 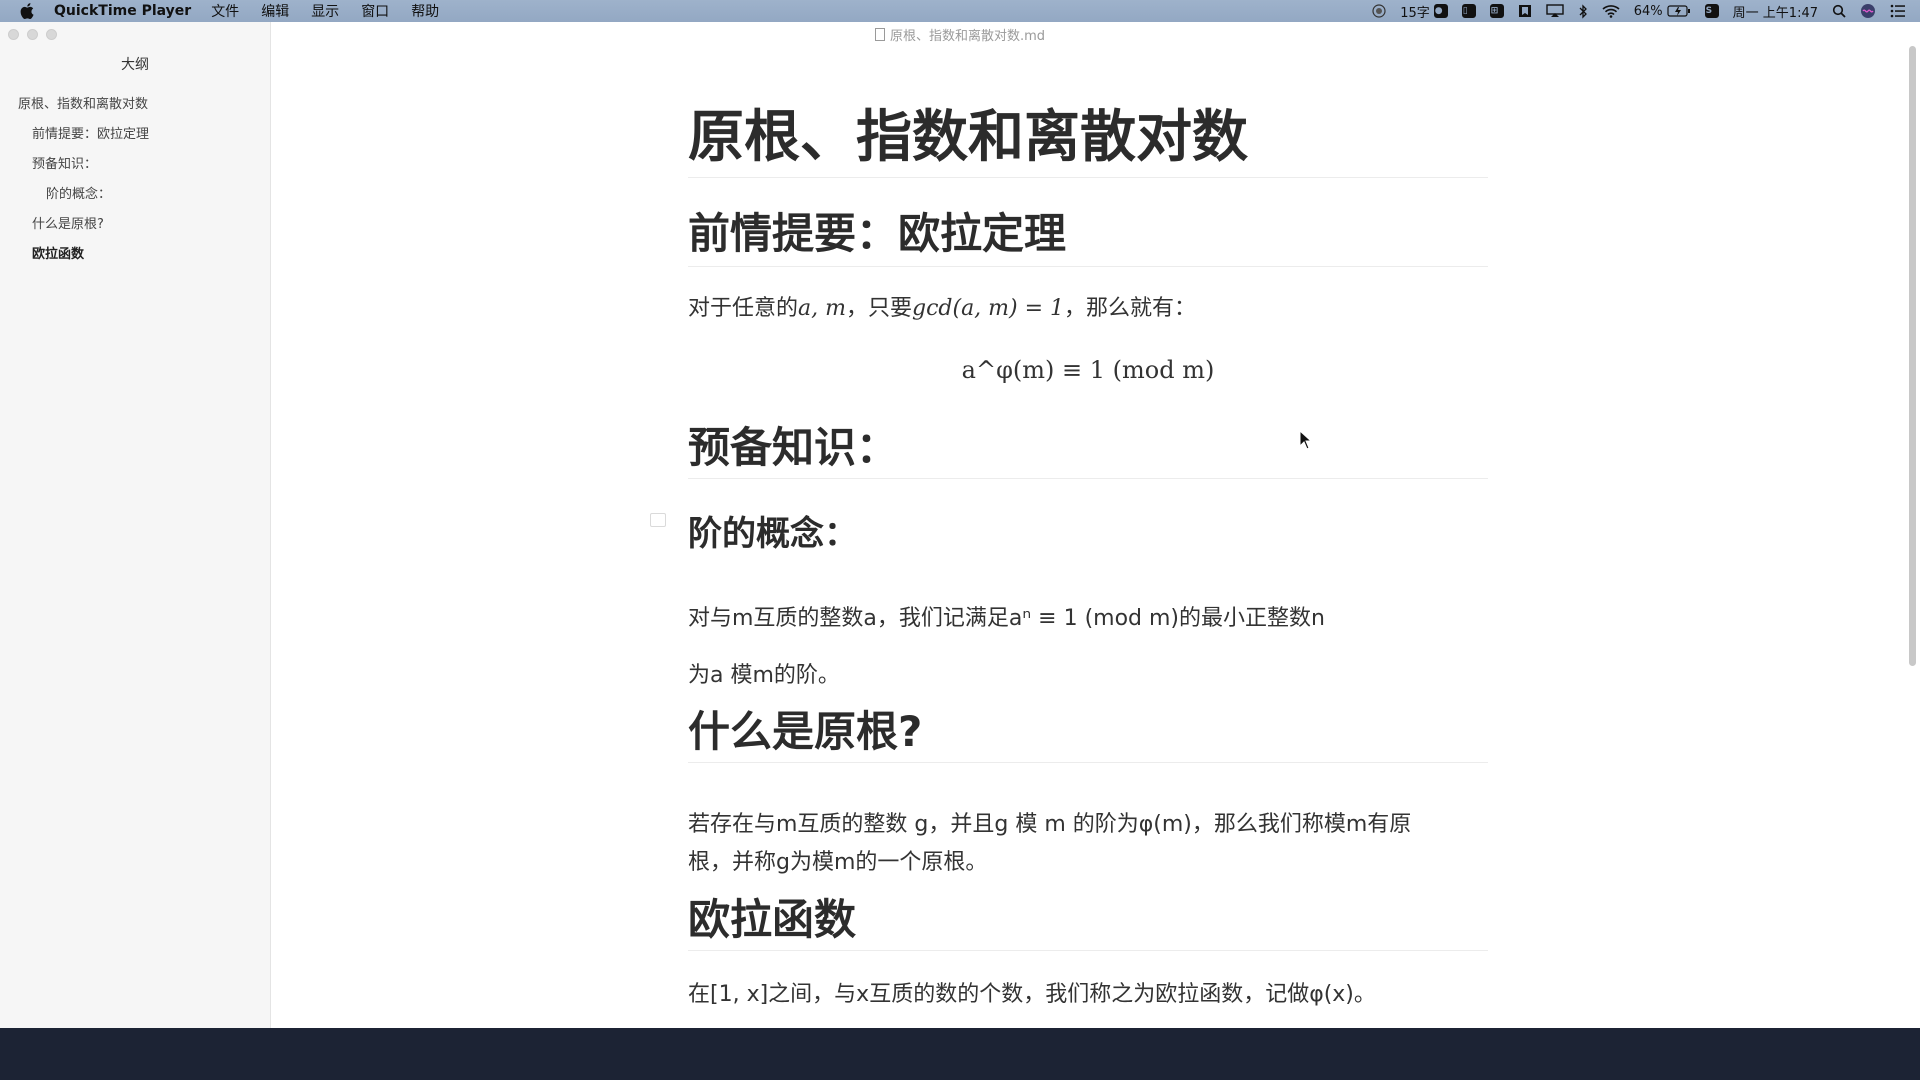 What do you see at coordinates (51, 34) in the screenshot?
I see `zoom-button` at bounding box center [51, 34].